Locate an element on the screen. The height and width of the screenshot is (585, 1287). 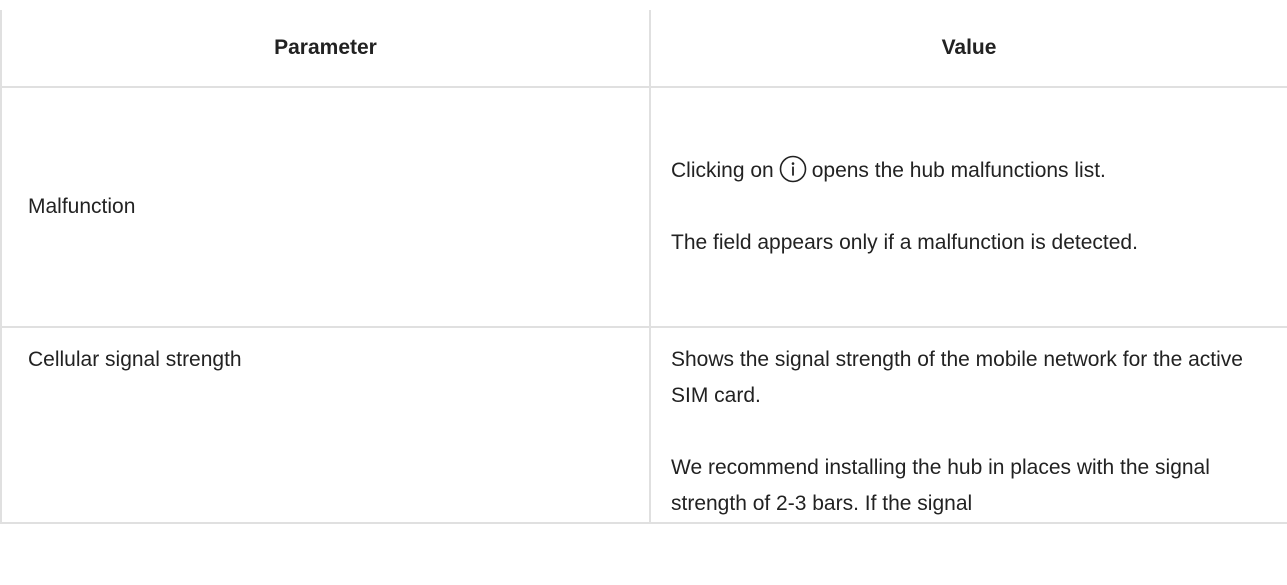
table-header-row: Parameter Value is located at coordinates (643, 49).